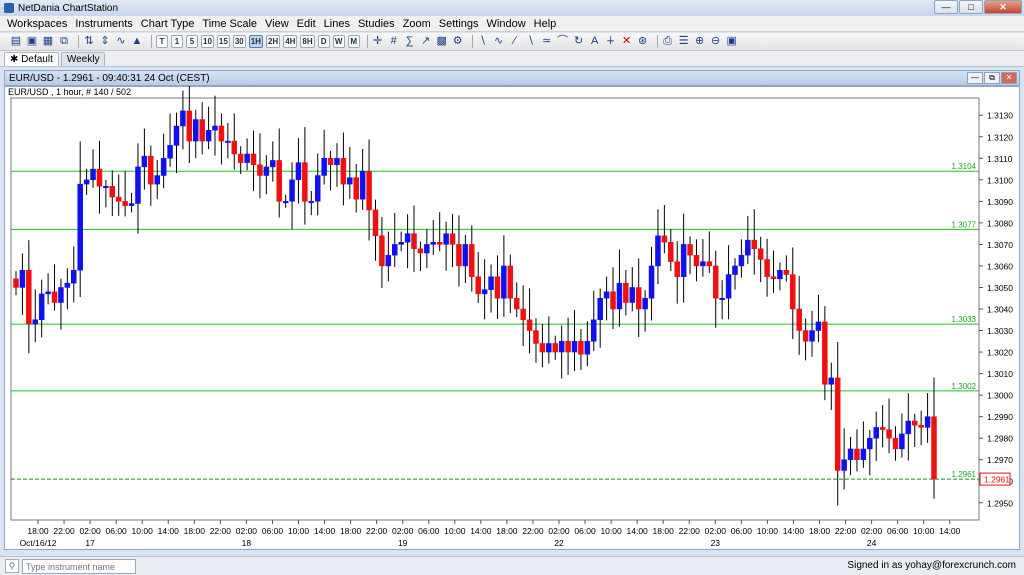 This screenshot has width=1024, height=575. I want to click on chart-window-controls: — ⧉ ✕, so click(992, 78).